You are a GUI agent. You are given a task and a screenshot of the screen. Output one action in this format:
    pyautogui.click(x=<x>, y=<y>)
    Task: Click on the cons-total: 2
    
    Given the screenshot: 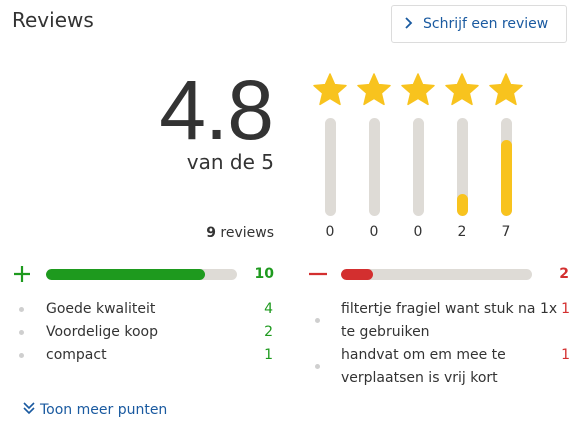 What is the action you would take?
    pyautogui.click(x=564, y=274)
    